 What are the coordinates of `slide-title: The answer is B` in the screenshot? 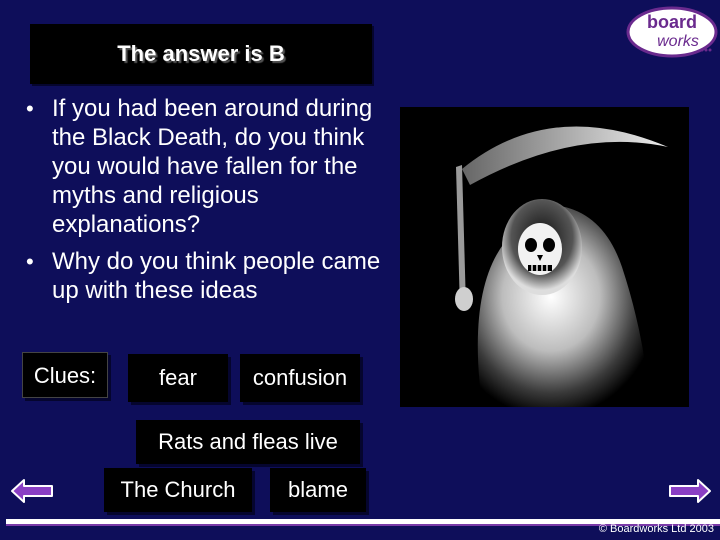 It's located at (201, 53).